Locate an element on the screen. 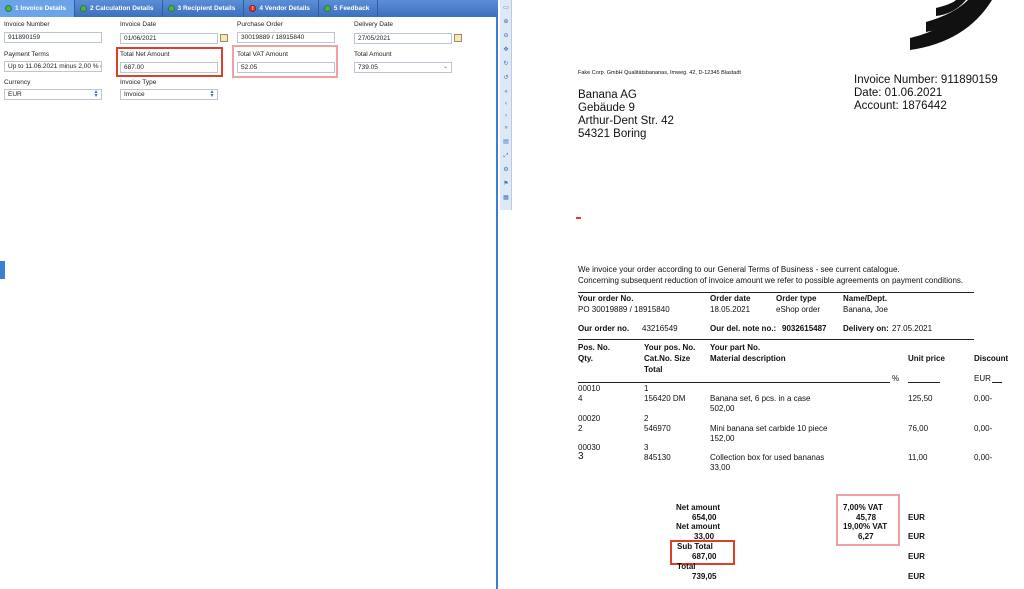 The width and height of the screenshot is (1024, 589). column-header: Discount is located at coordinates (991, 358).